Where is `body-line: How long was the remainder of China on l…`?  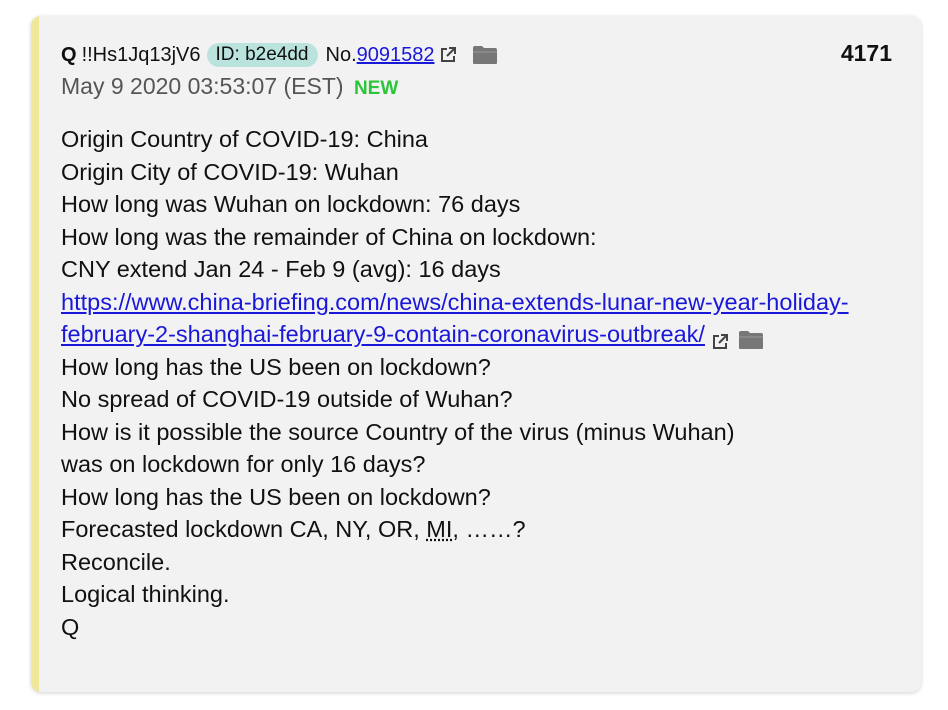
body-line: How long was the remainder of China on l… is located at coordinates (329, 236).